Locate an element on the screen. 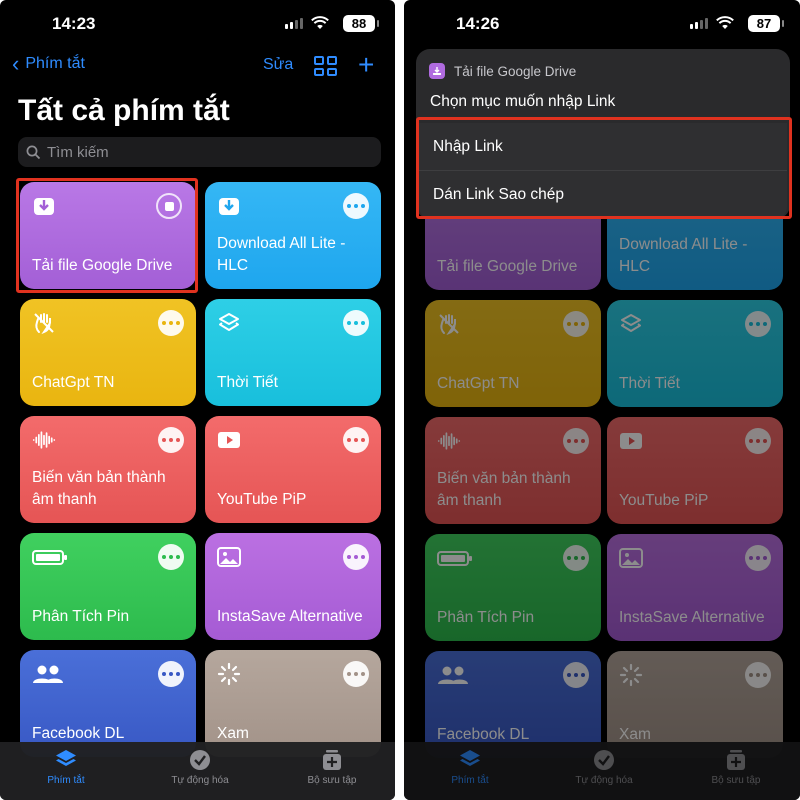  shortcut-tile-chatgpt-tn: ChatGpt TN is located at coordinates (108, 352).